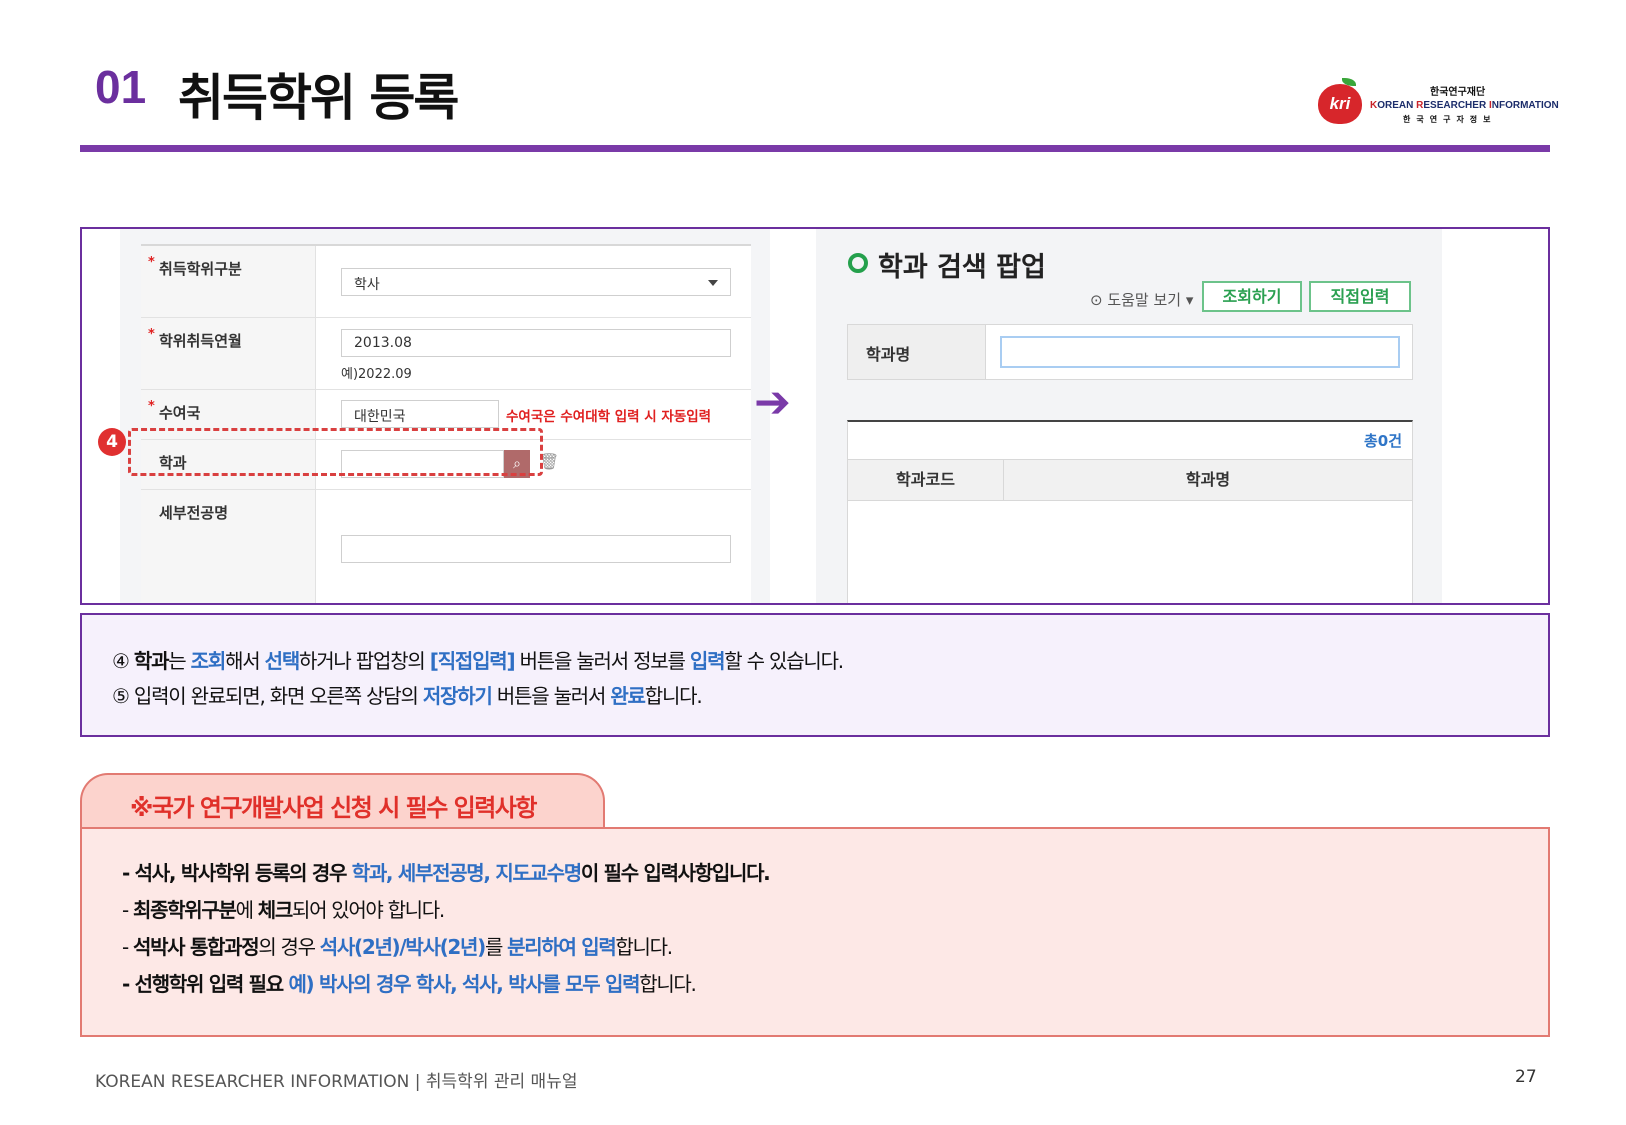  I want to click on section-number: 01, so click(121, 87).